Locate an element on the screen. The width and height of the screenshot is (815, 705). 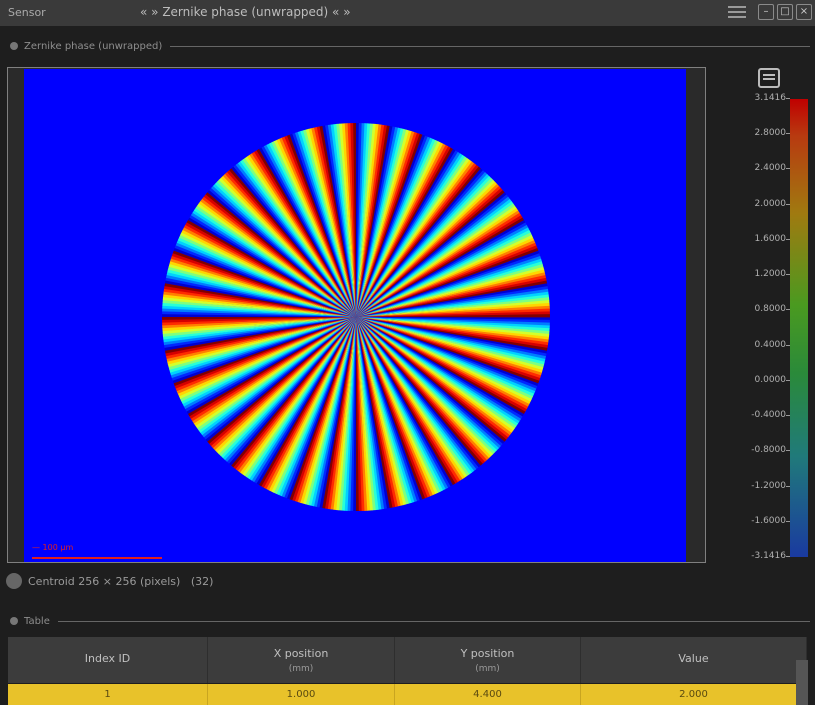
column-label: X position is located at coordinates (301, 653).